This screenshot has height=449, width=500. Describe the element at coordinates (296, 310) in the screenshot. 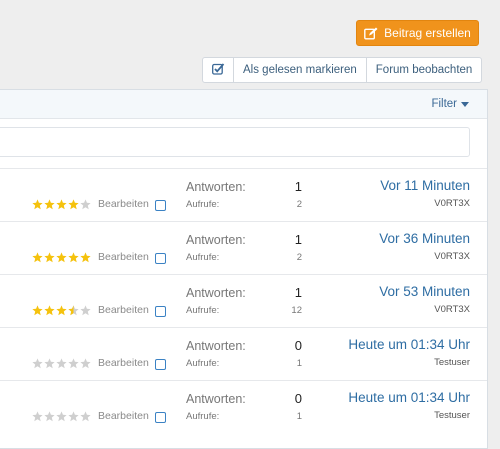

I see `views-count: 12` at that location.